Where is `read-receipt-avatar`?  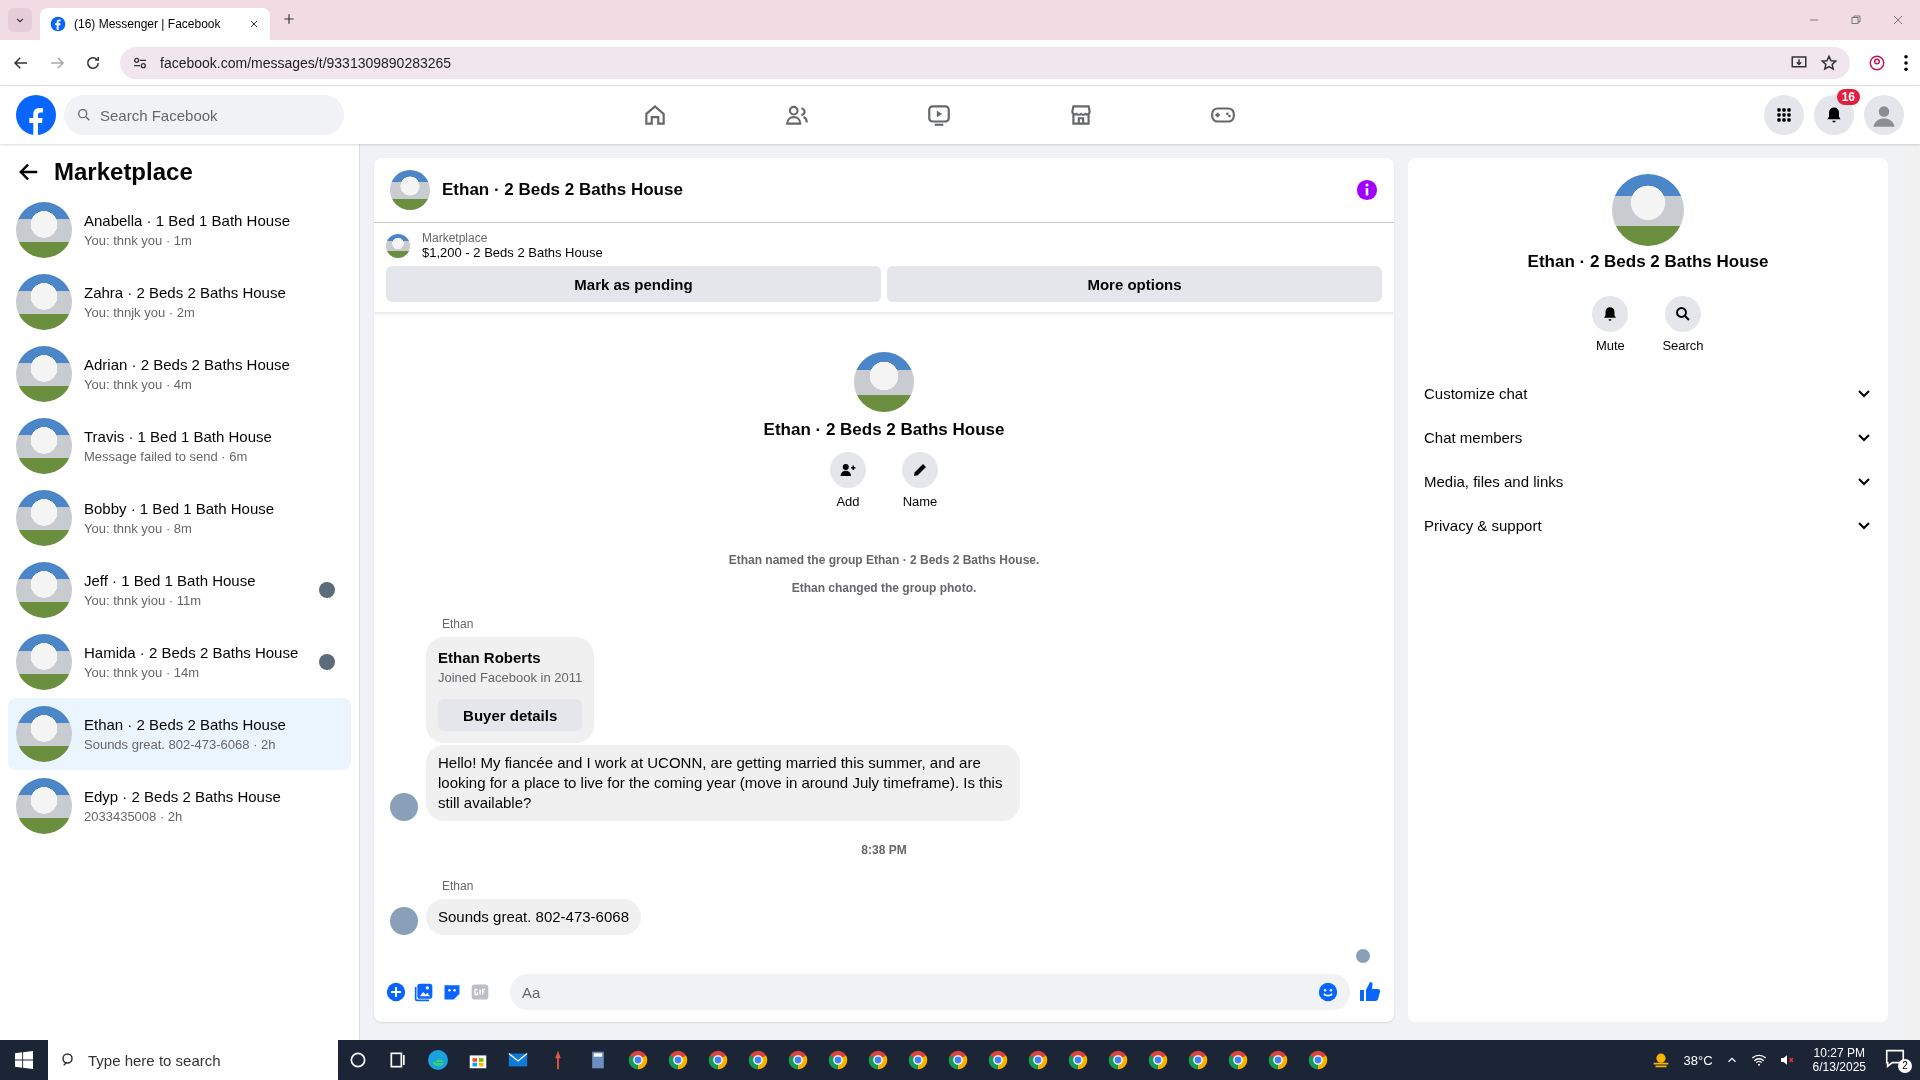 read-receipt-avatar is located at coordinates (1363, 956).